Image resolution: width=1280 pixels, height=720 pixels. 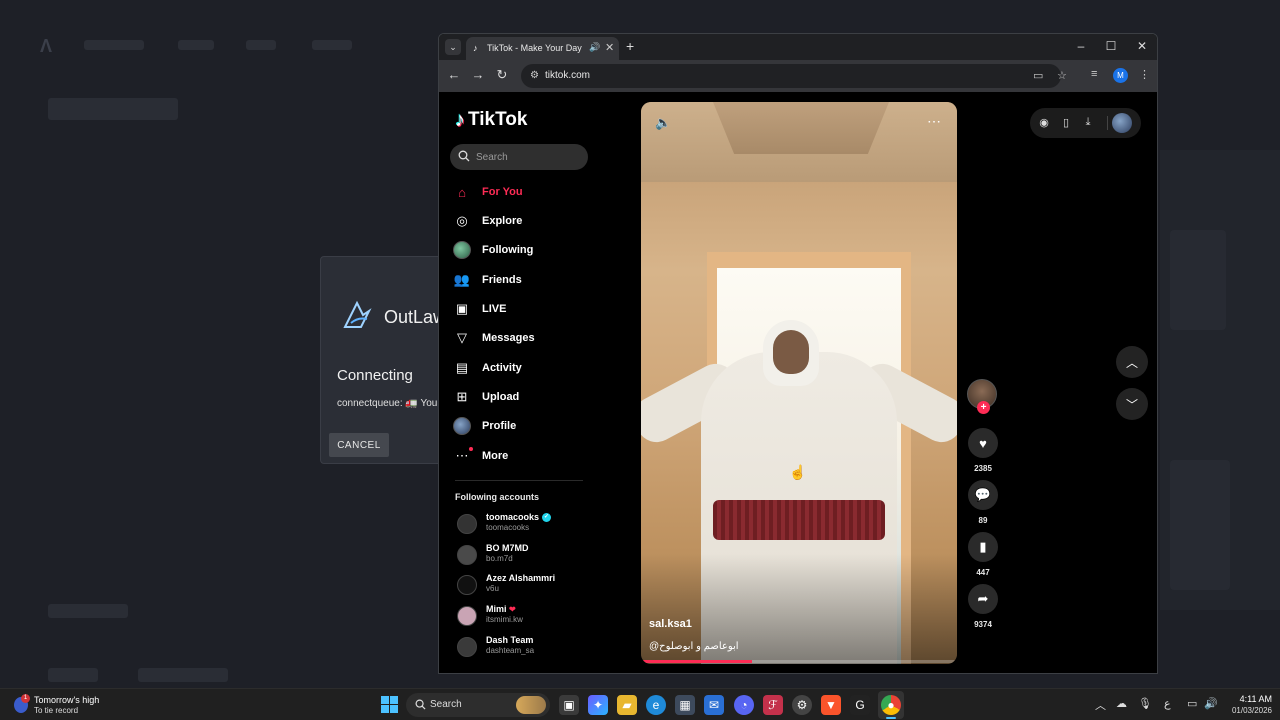 What do you see at coordinates (523, 426) in the screenshot?
I see `menu-profile: Profile` at bounding box center [523, 426].